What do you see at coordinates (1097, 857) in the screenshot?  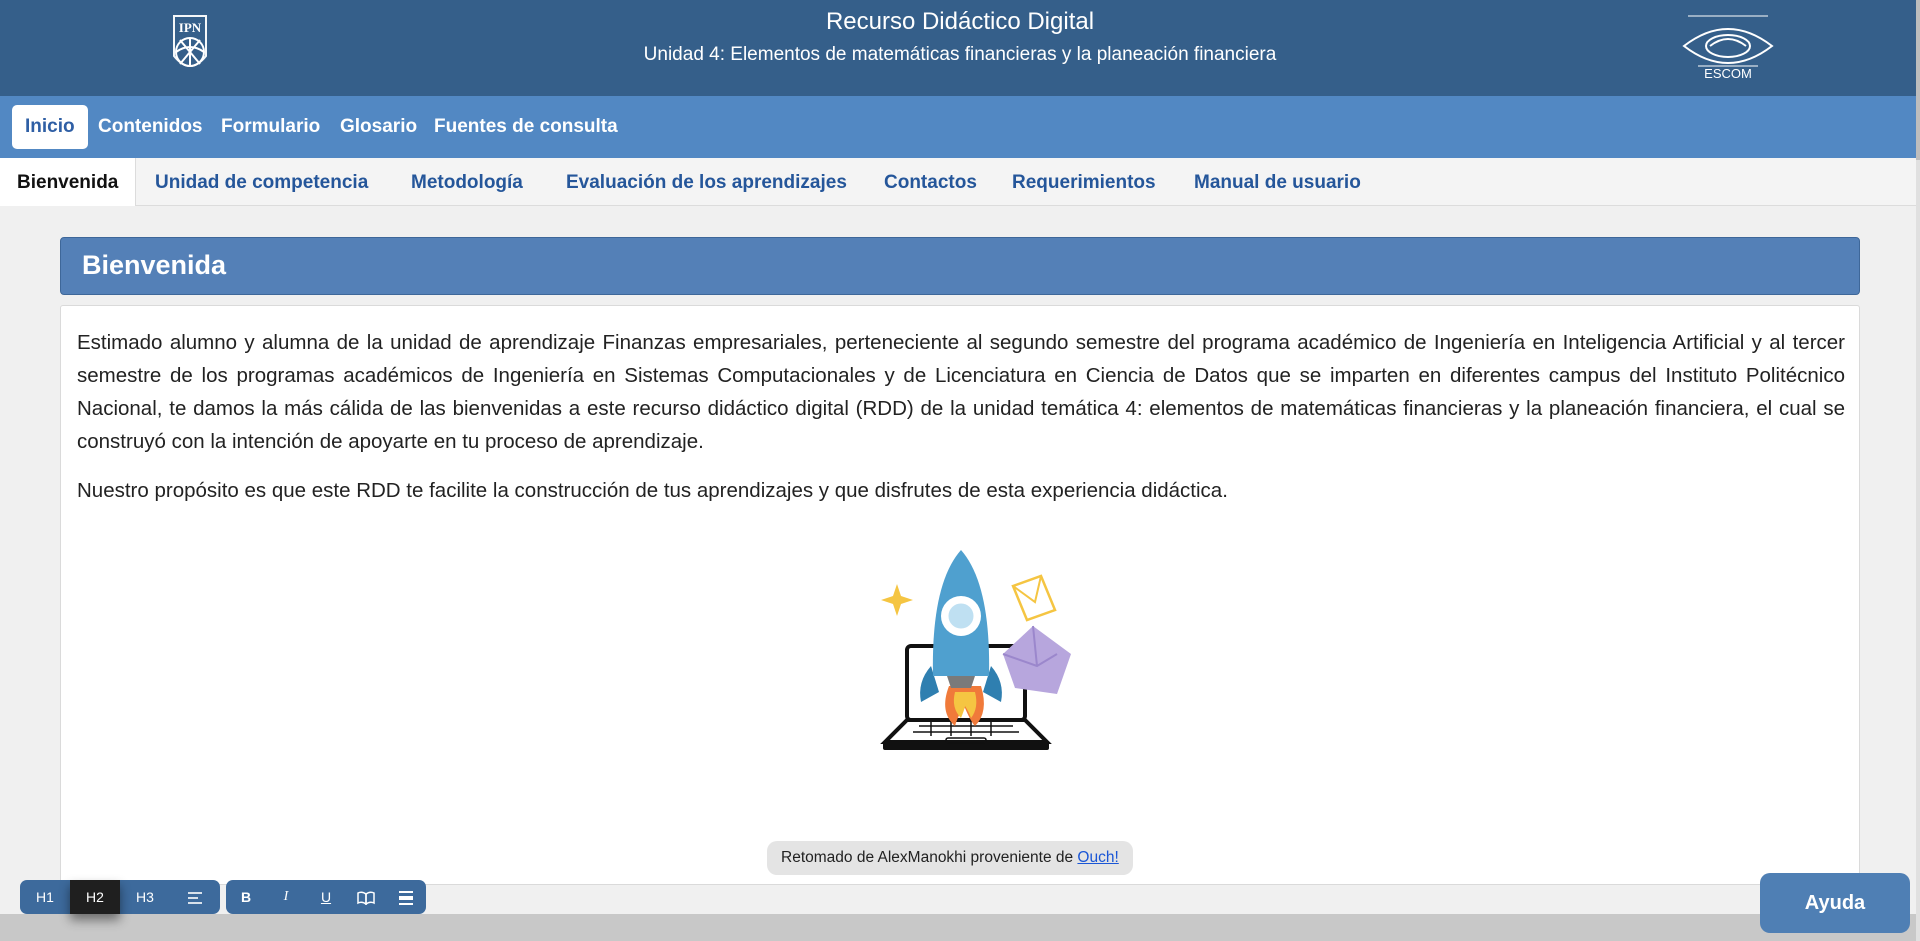 I see `credit-link: Ouch!` at bounding box center [1097, 857].